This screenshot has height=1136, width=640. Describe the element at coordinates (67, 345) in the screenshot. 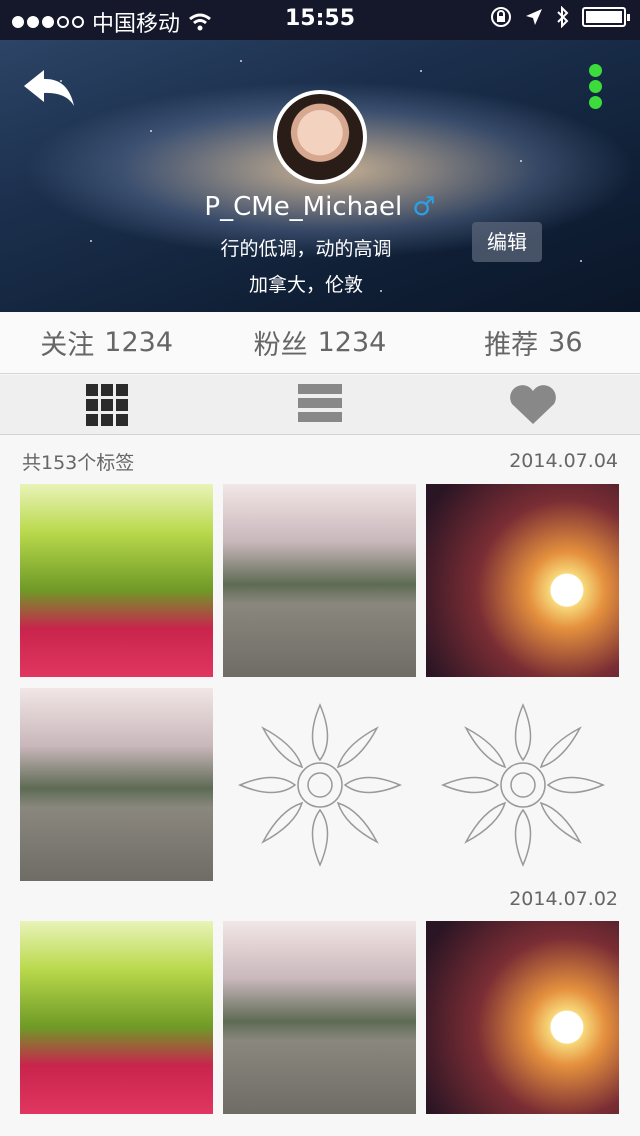

I see `following-label: 关注` at that location.